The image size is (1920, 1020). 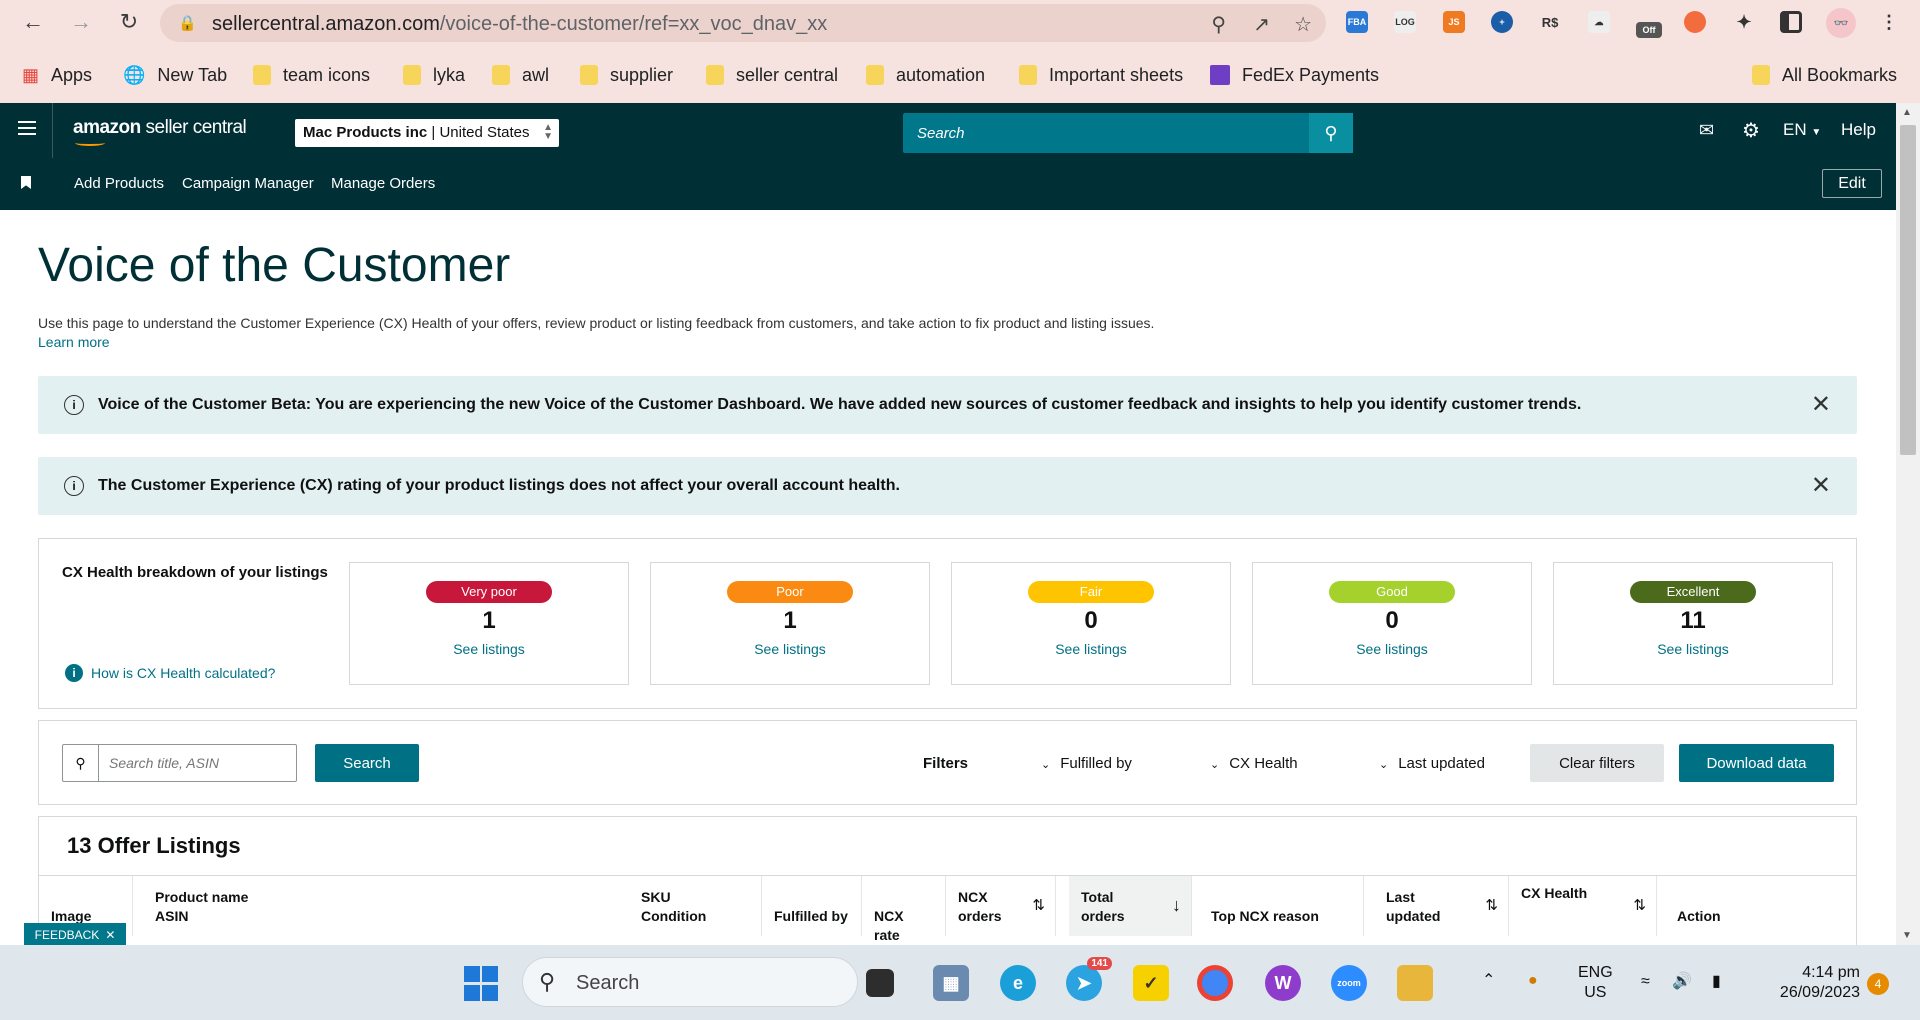 I want to click on feedback-tab: FEEDBACK ✕, so click(x=75, y=934).